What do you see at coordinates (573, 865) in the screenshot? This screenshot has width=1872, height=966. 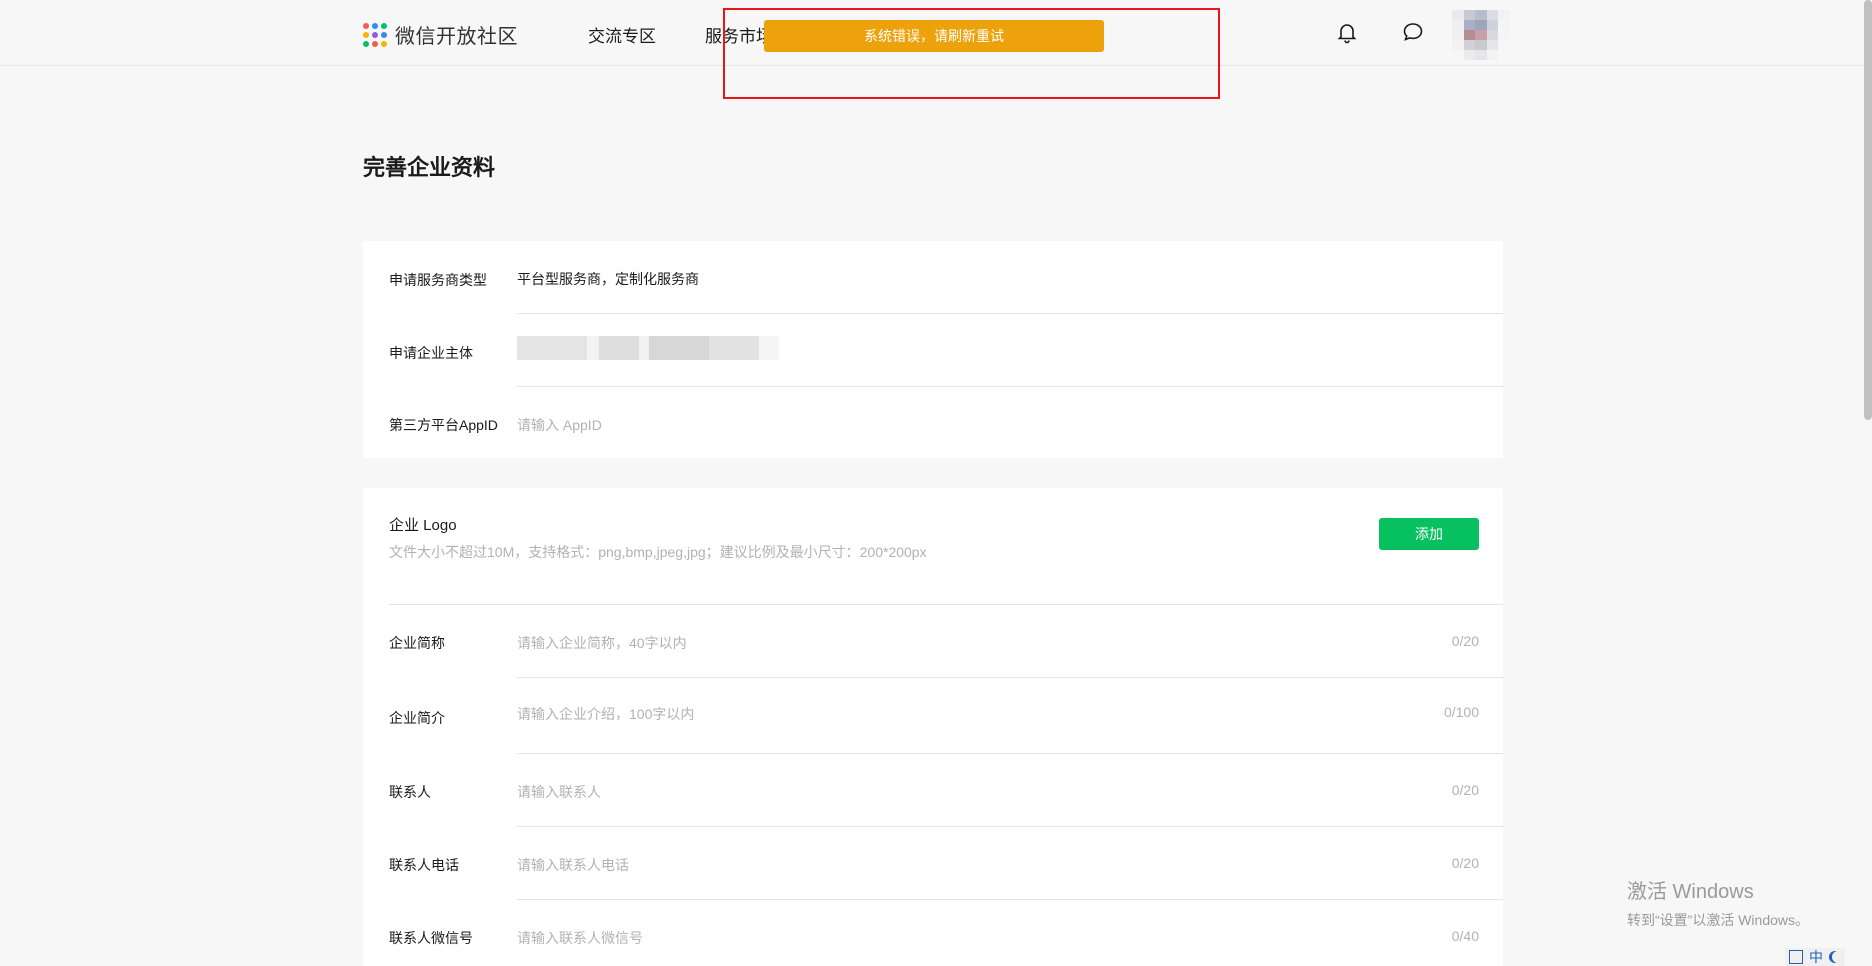 I see `contact-phone-input: 请输入联系人电话` at bounding box center [573, 865].